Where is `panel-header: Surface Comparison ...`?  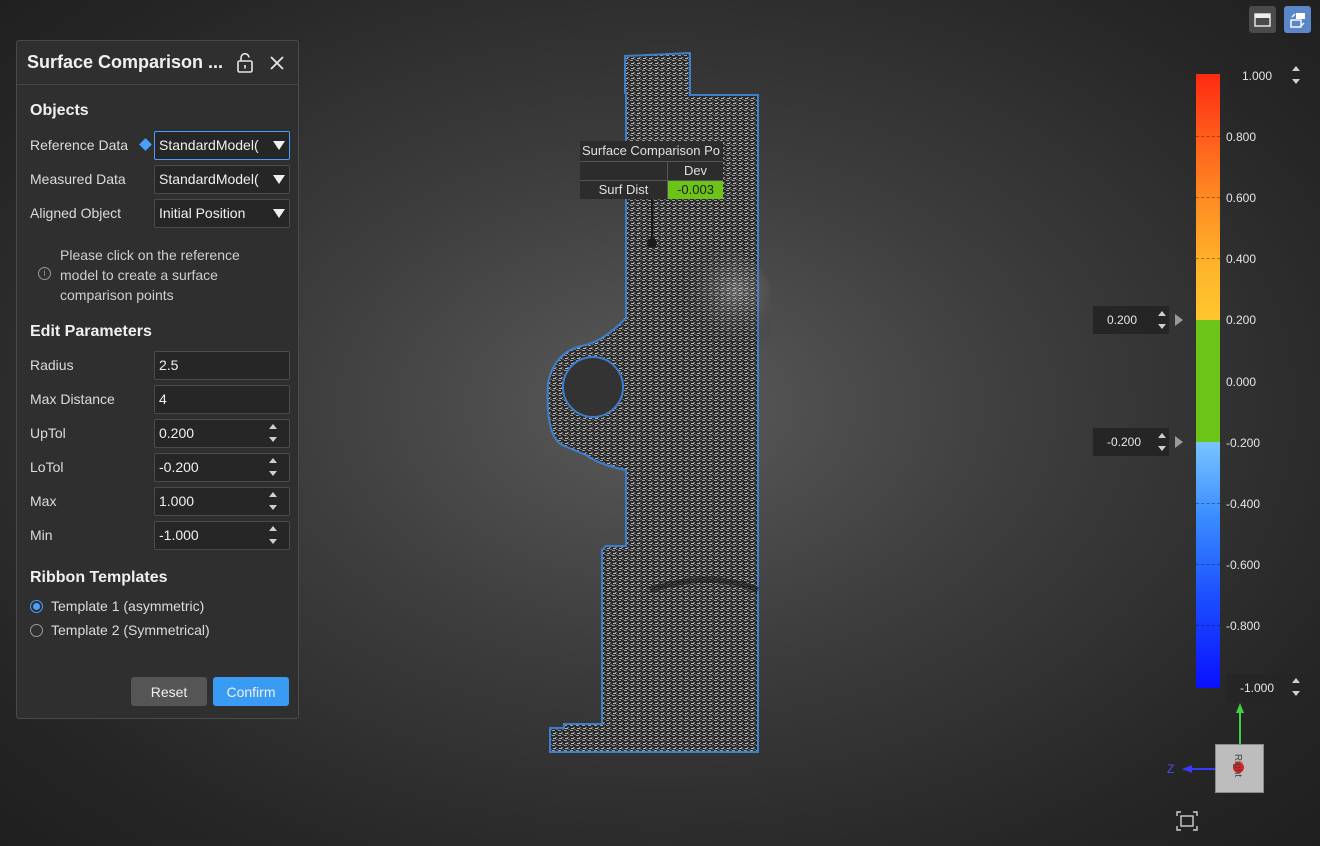 panel-header: Surface Comparison ... is located at coordinates (157, 63).